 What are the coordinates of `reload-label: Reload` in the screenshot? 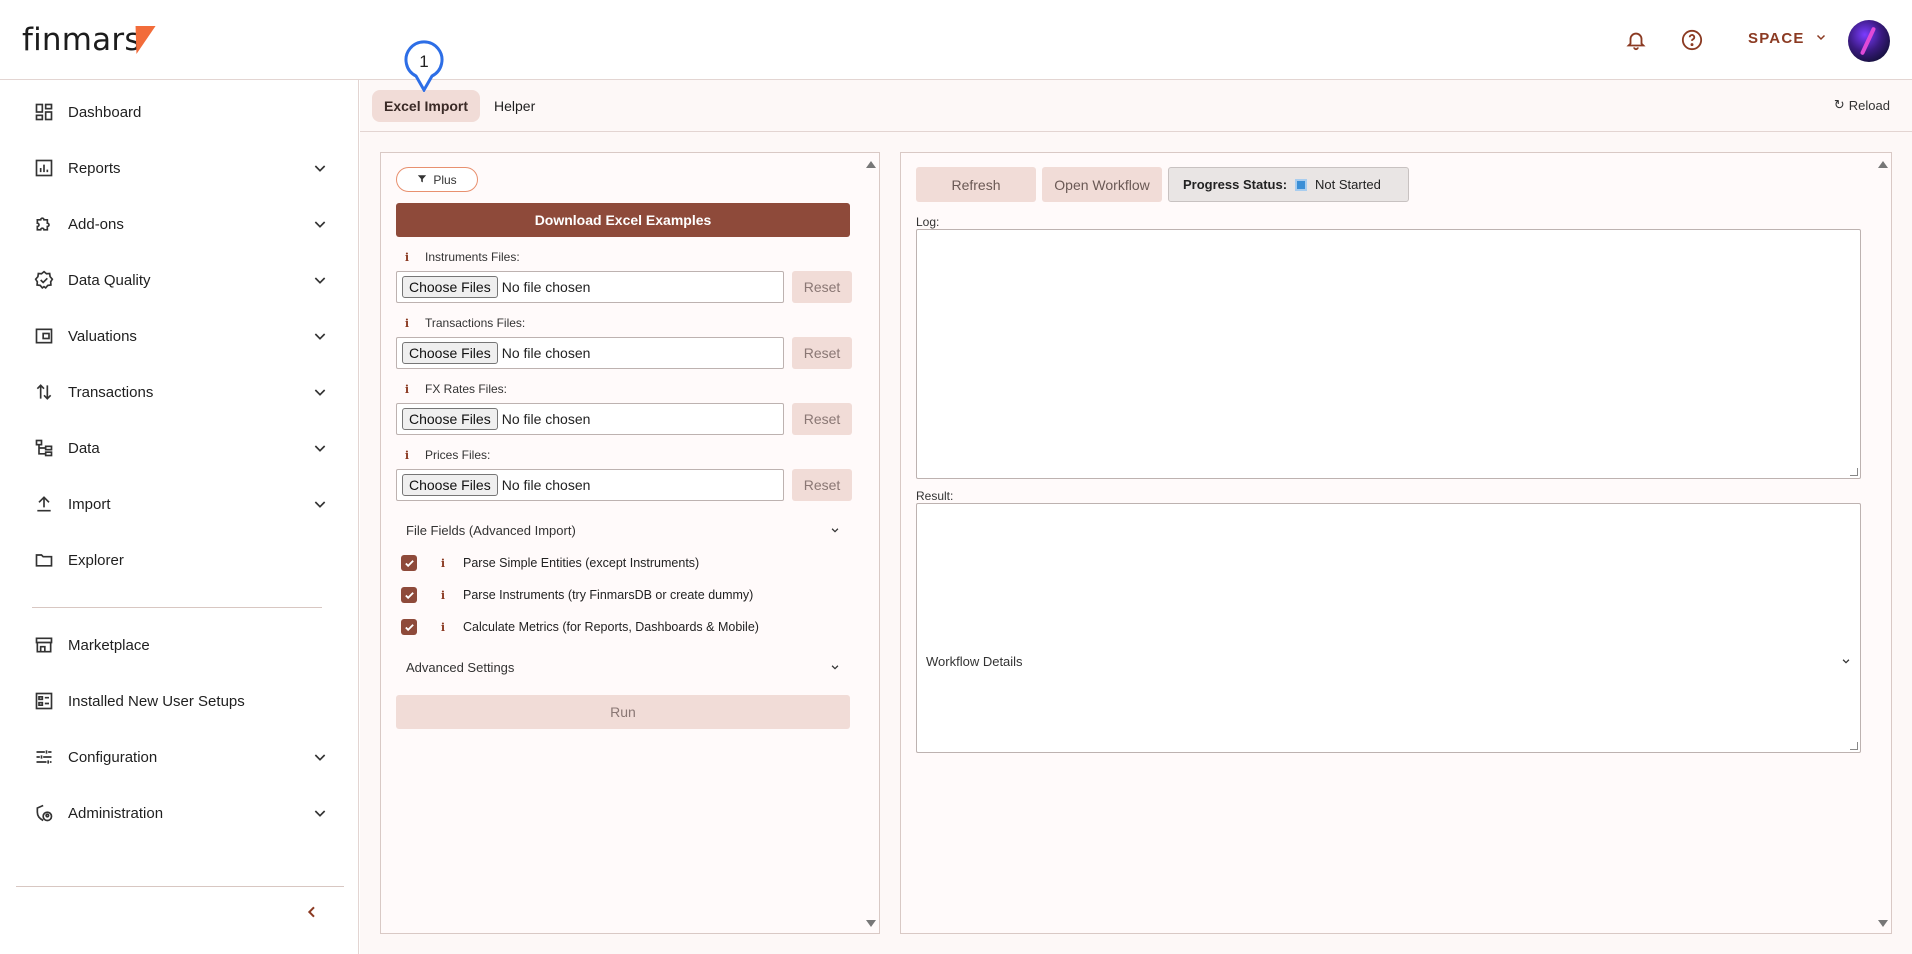 It's located at (1869, 105).